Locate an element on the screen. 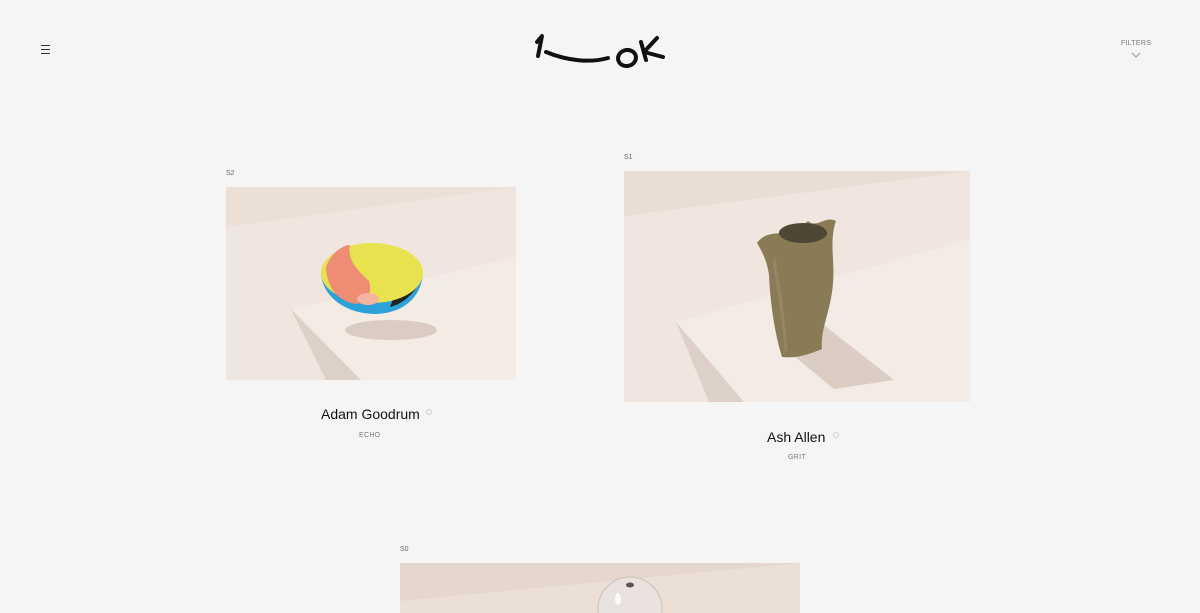 This screenshot has height=613, width=1200. product-image-bowl is located at coordinates (371, 283).